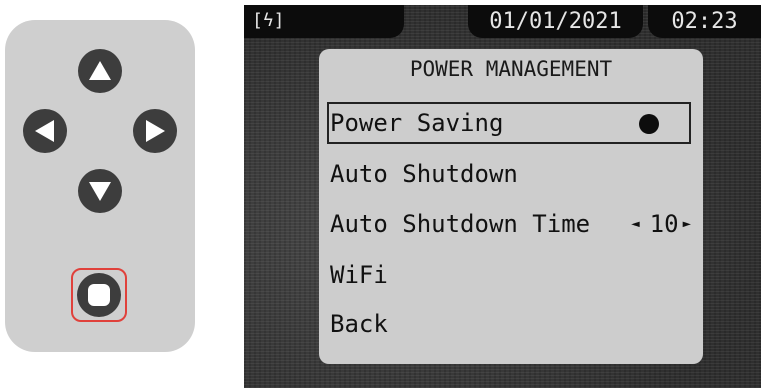 The width and height of the screenshot is (761, 388). I want to click on right-triangle-icon, so click(155, 131).